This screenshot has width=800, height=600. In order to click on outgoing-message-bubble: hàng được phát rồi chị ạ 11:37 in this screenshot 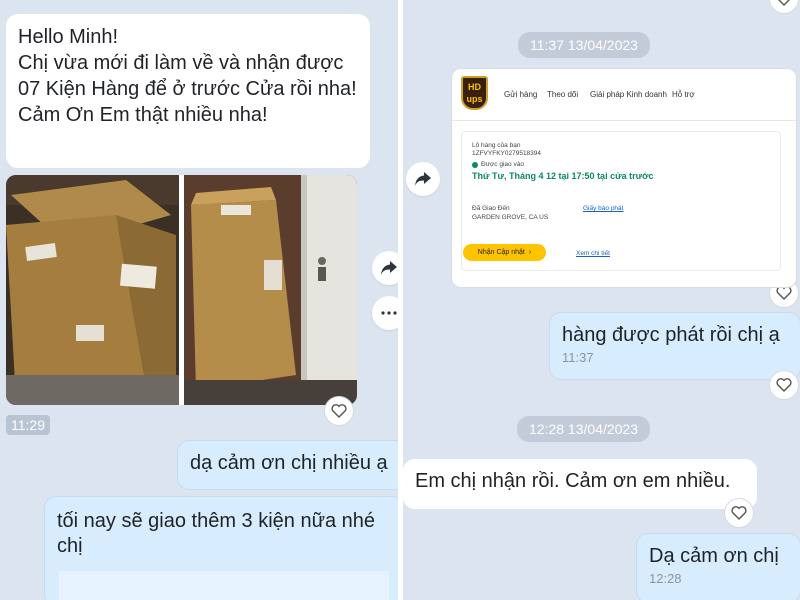, I will do `click(674, 346)`.